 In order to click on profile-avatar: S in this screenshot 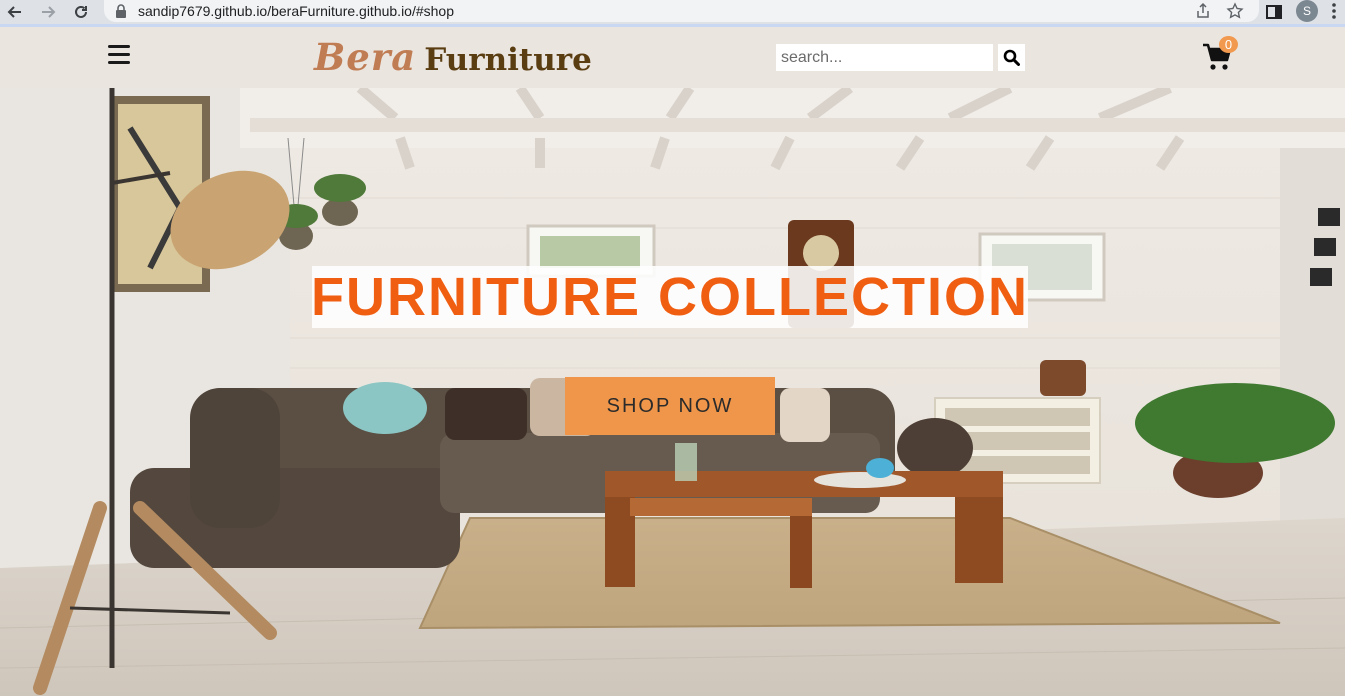, I will do `click(1307, 11)`.